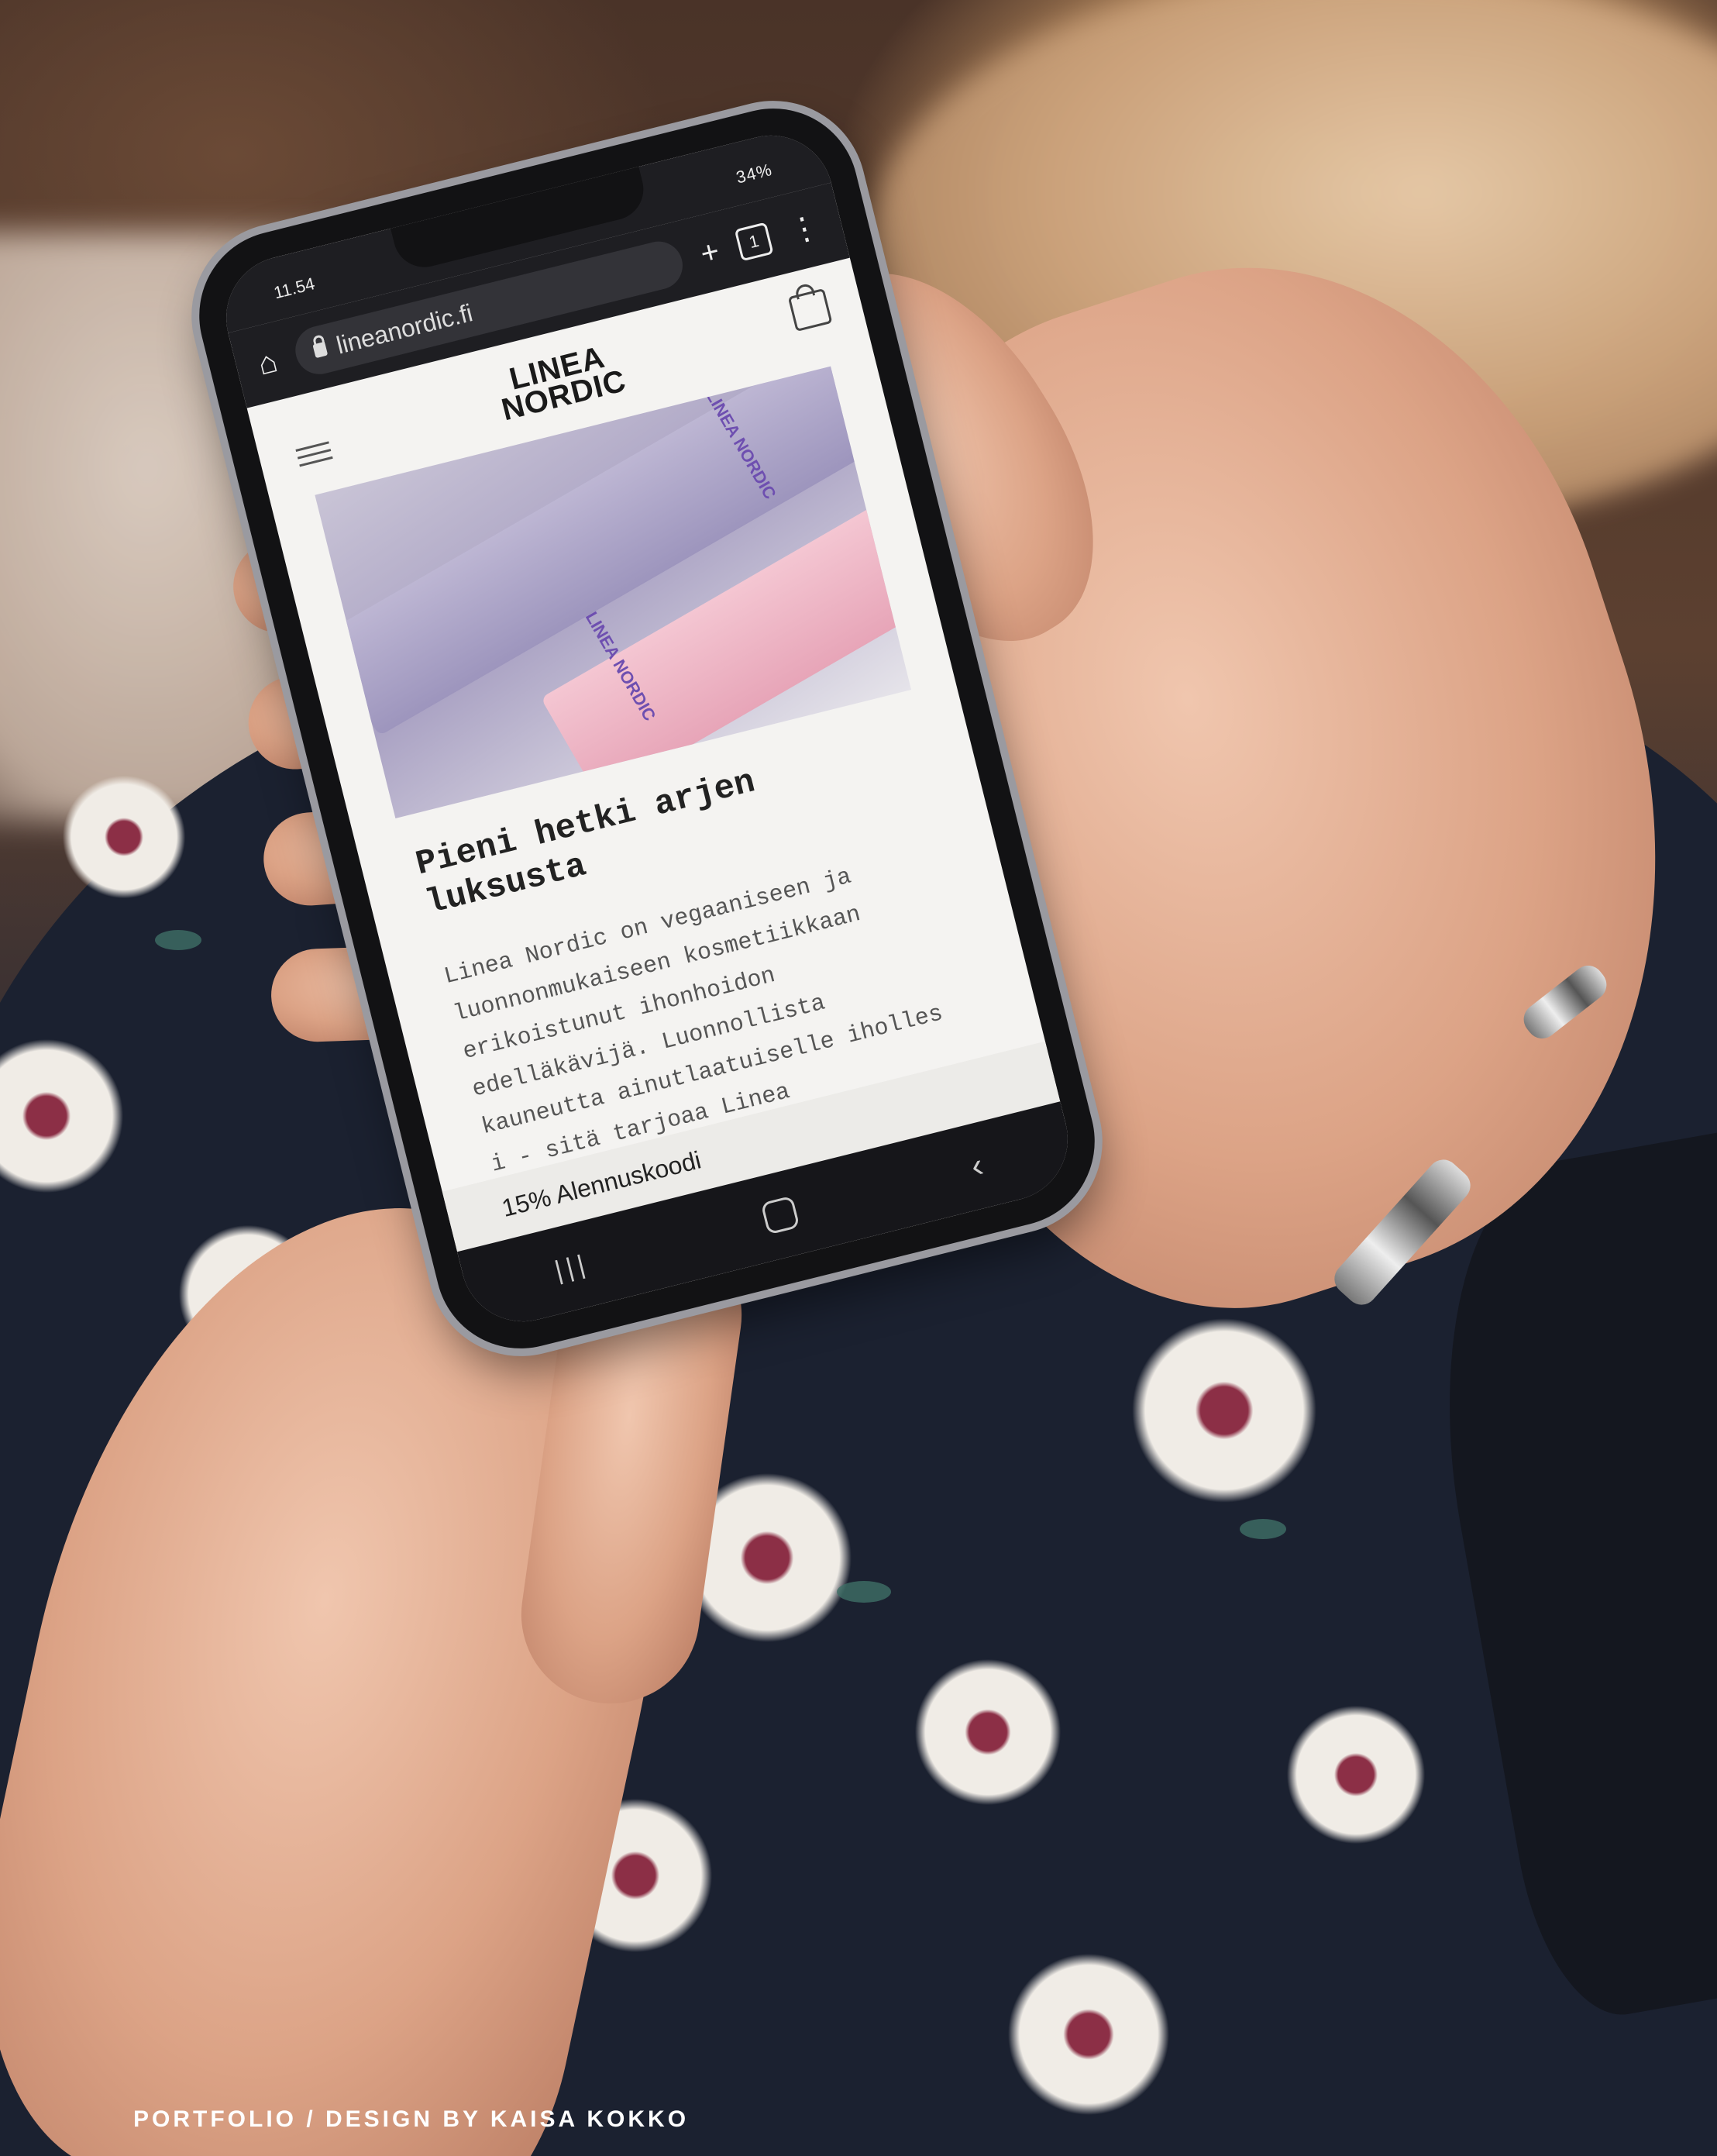  I want to click on battery-indicator: 34%, so click(754, 173).